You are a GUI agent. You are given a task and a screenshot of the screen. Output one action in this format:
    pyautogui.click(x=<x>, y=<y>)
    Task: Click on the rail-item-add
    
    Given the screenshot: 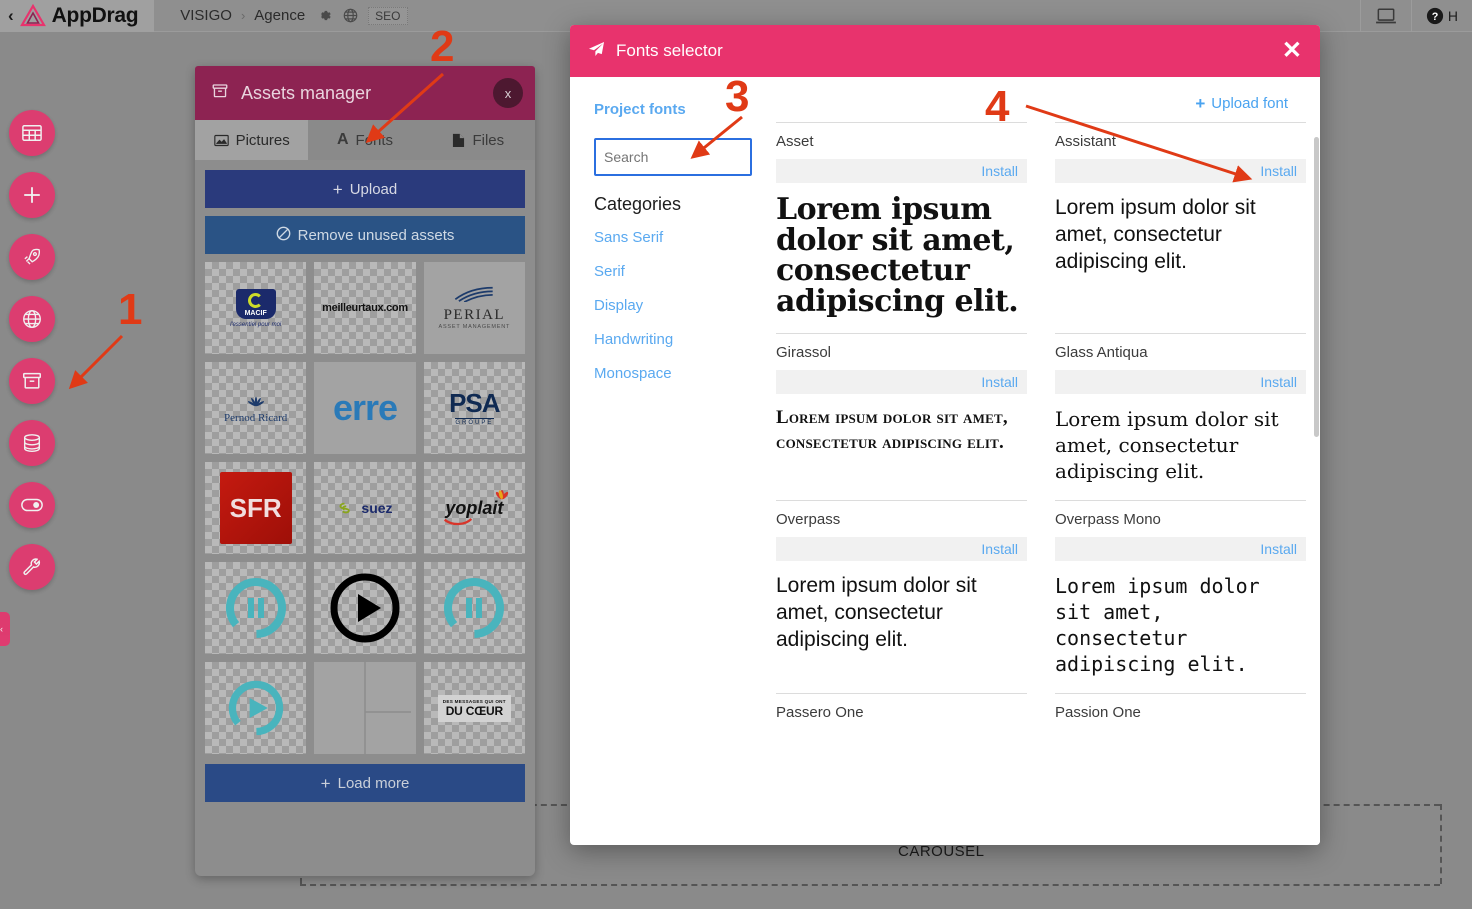 What is the action you would take?
    pyautogui.click(x=32, y=195)
    